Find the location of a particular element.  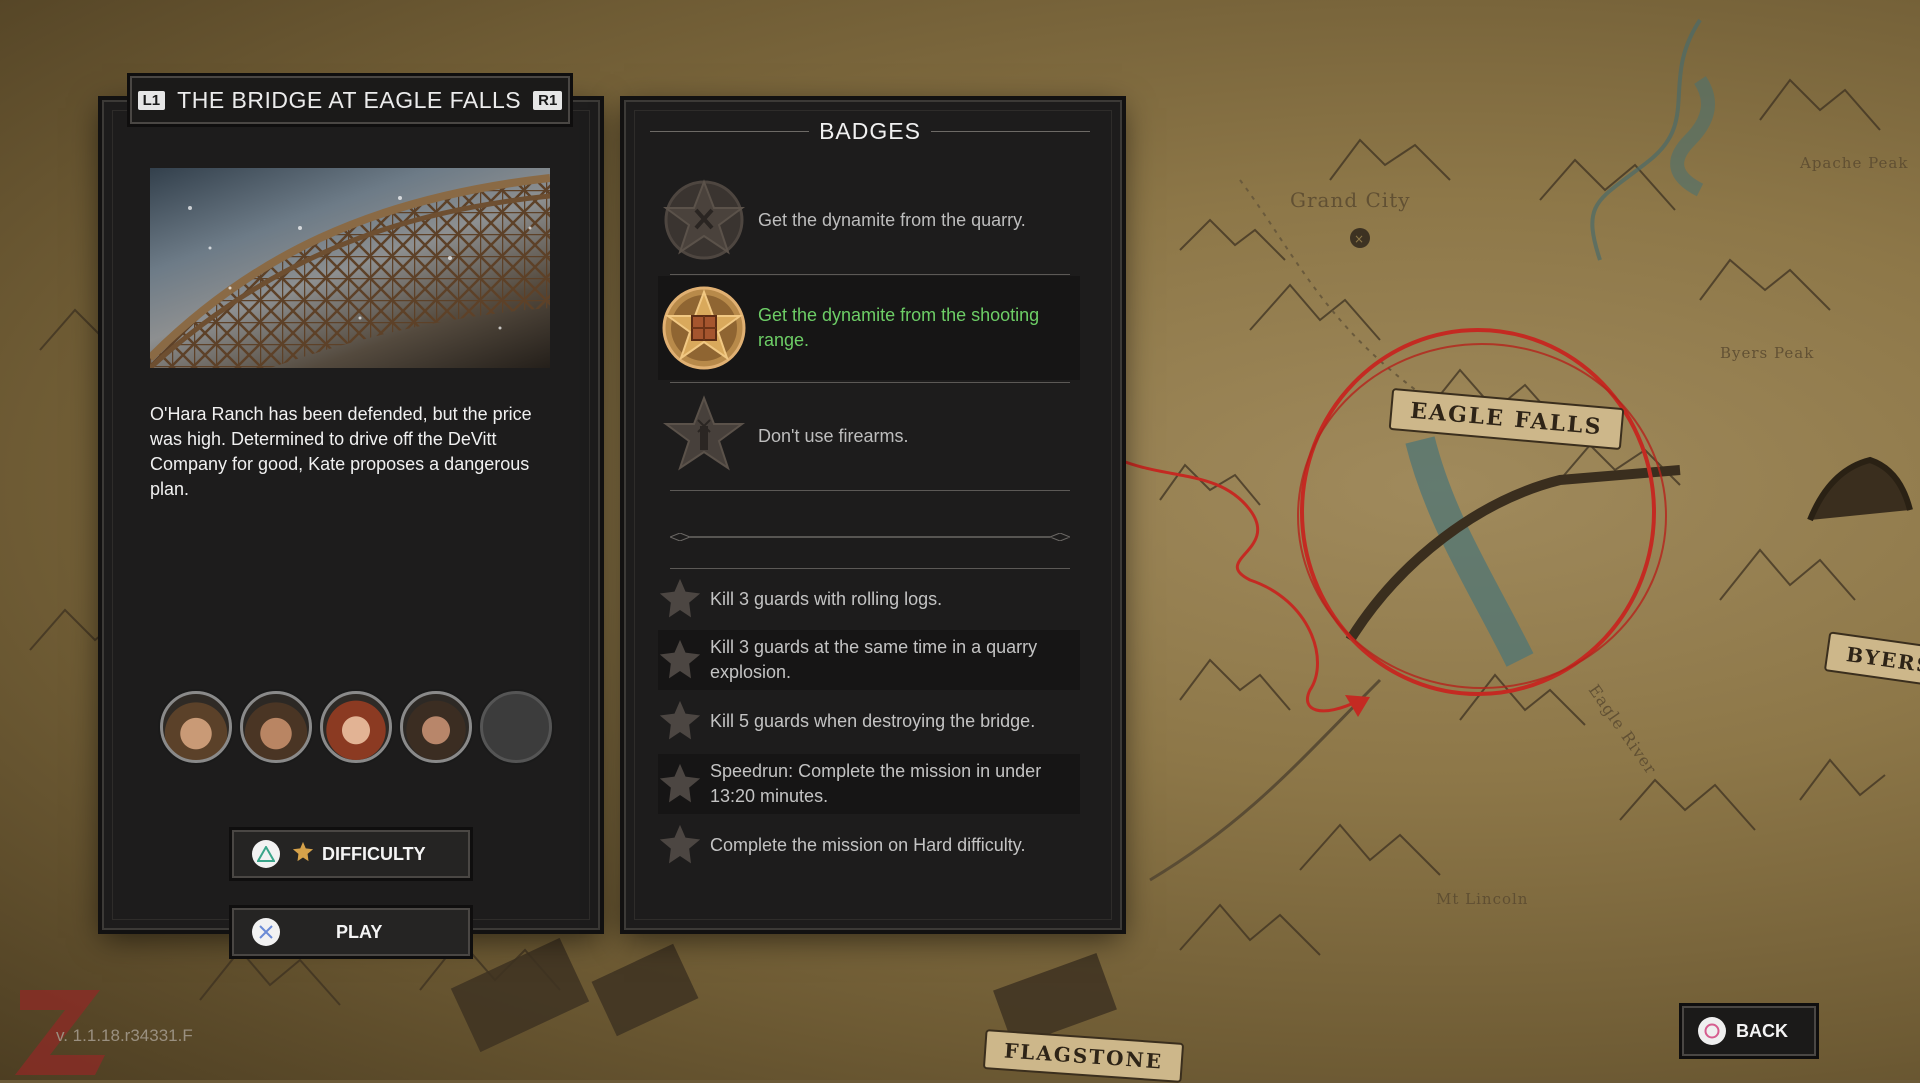

mission-title: THE BRIDGE AT EAGLE FALLS is located at coordinates (349, 99).